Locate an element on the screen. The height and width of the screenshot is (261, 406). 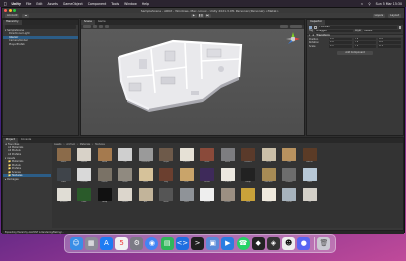
position-x-field: X 0 is located at coordinates (340, 39).